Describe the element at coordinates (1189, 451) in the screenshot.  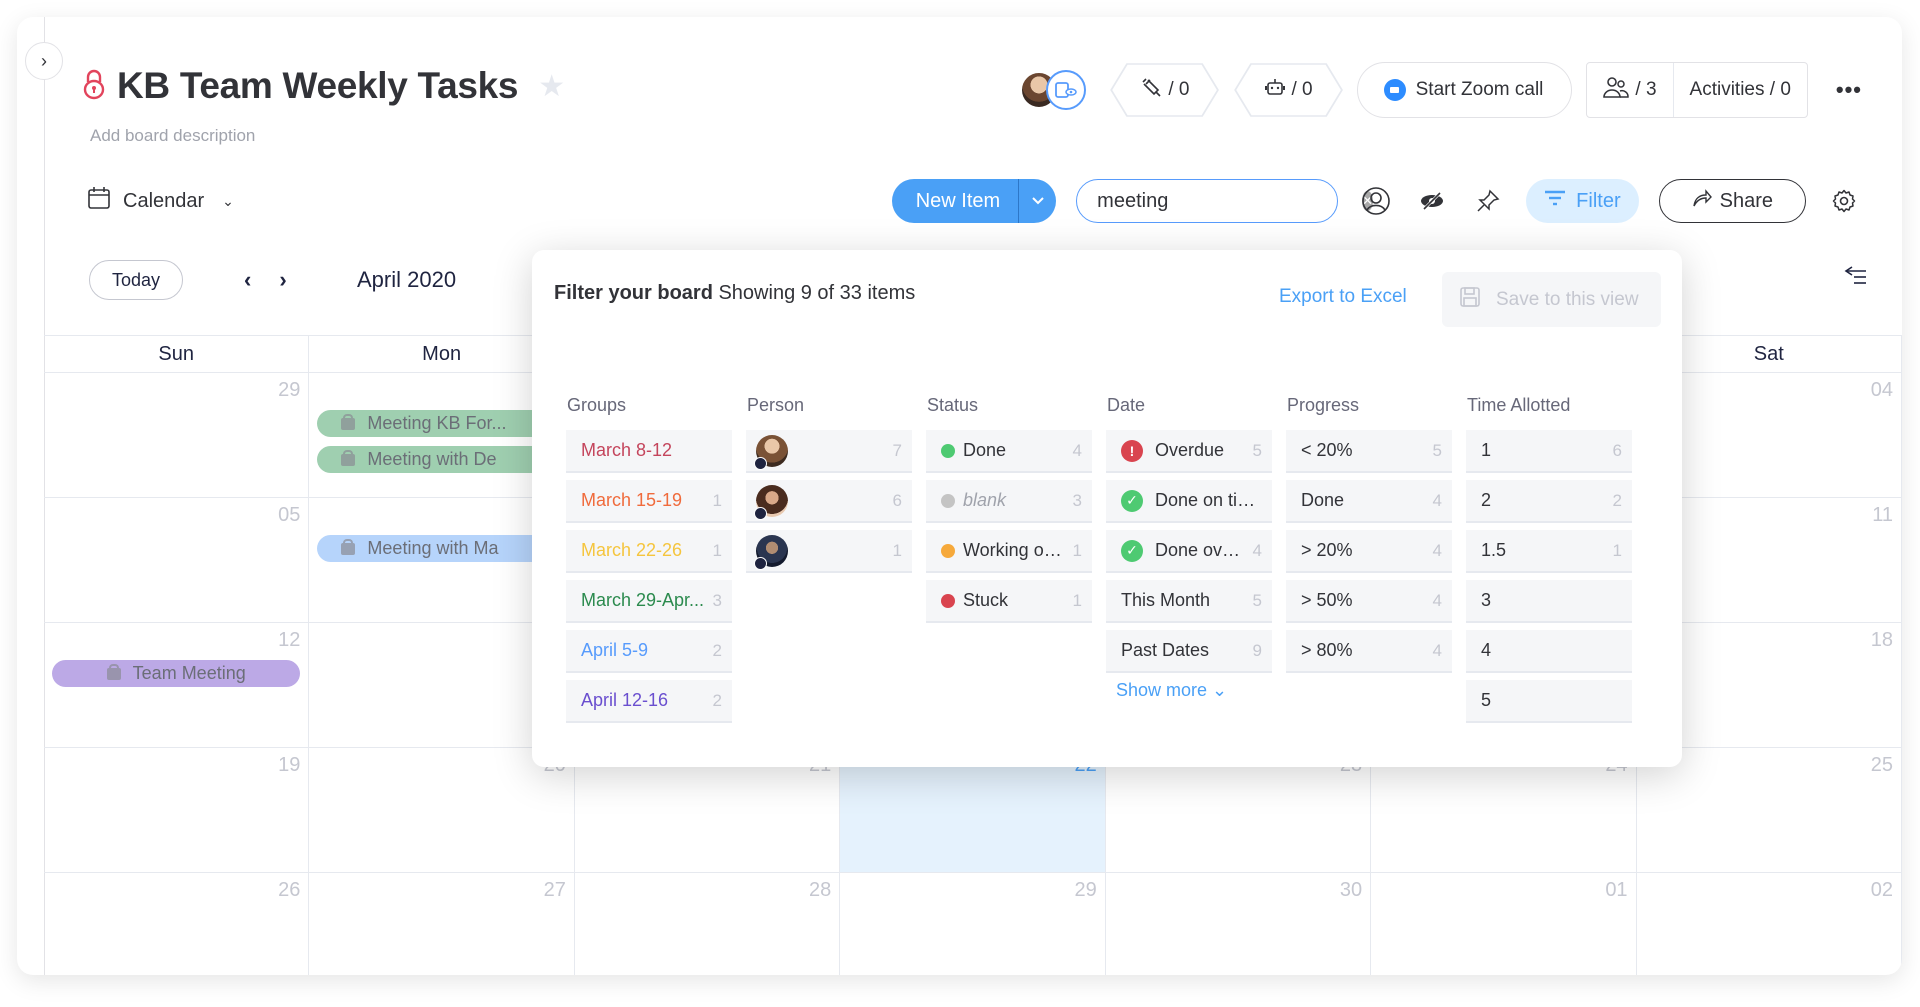
I see `filter-option: ! Overdue 5` at that location.